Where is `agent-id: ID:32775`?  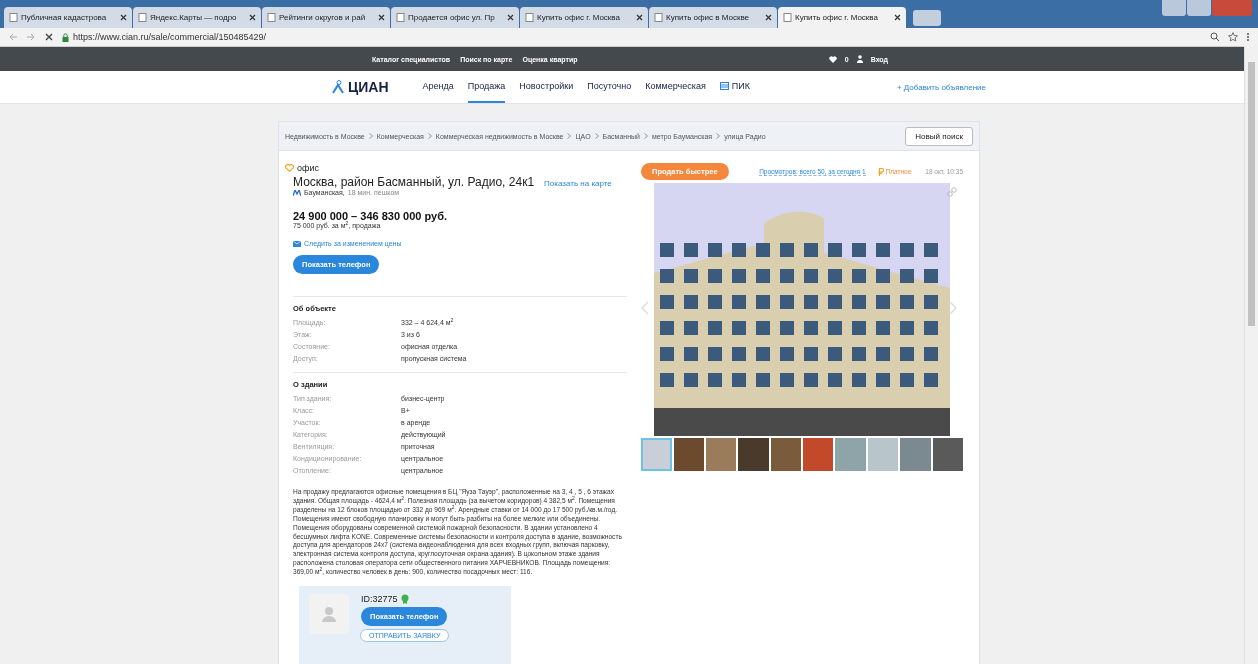 agent-id: ID:32775 is located at coordinates (379, 599).